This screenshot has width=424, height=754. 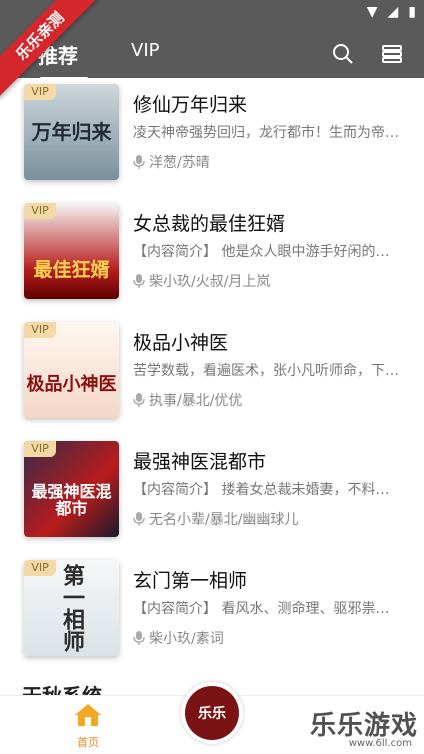 What do you see at coordinates (209, 224) in the screenshot?
I see `book-title: 女总裁的最佳狂婿` at bounding box center [209, 224].